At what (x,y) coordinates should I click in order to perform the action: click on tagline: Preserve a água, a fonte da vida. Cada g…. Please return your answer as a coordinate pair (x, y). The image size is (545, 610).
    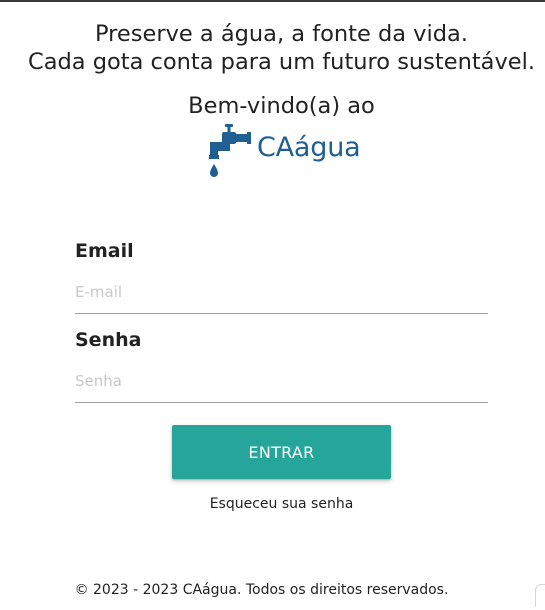
    Looking at the image, I should click on (272, 48).